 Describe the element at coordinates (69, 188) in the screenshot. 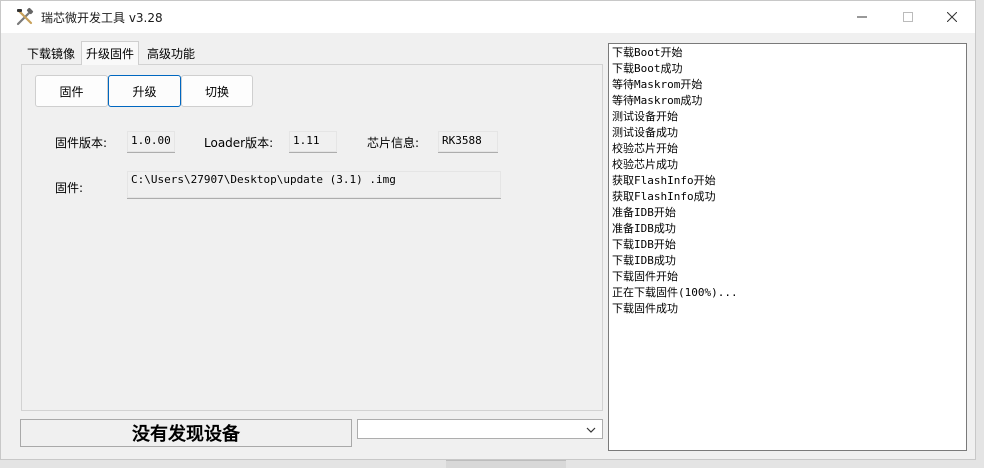

I see `firmware-label: 固件:` at that location.